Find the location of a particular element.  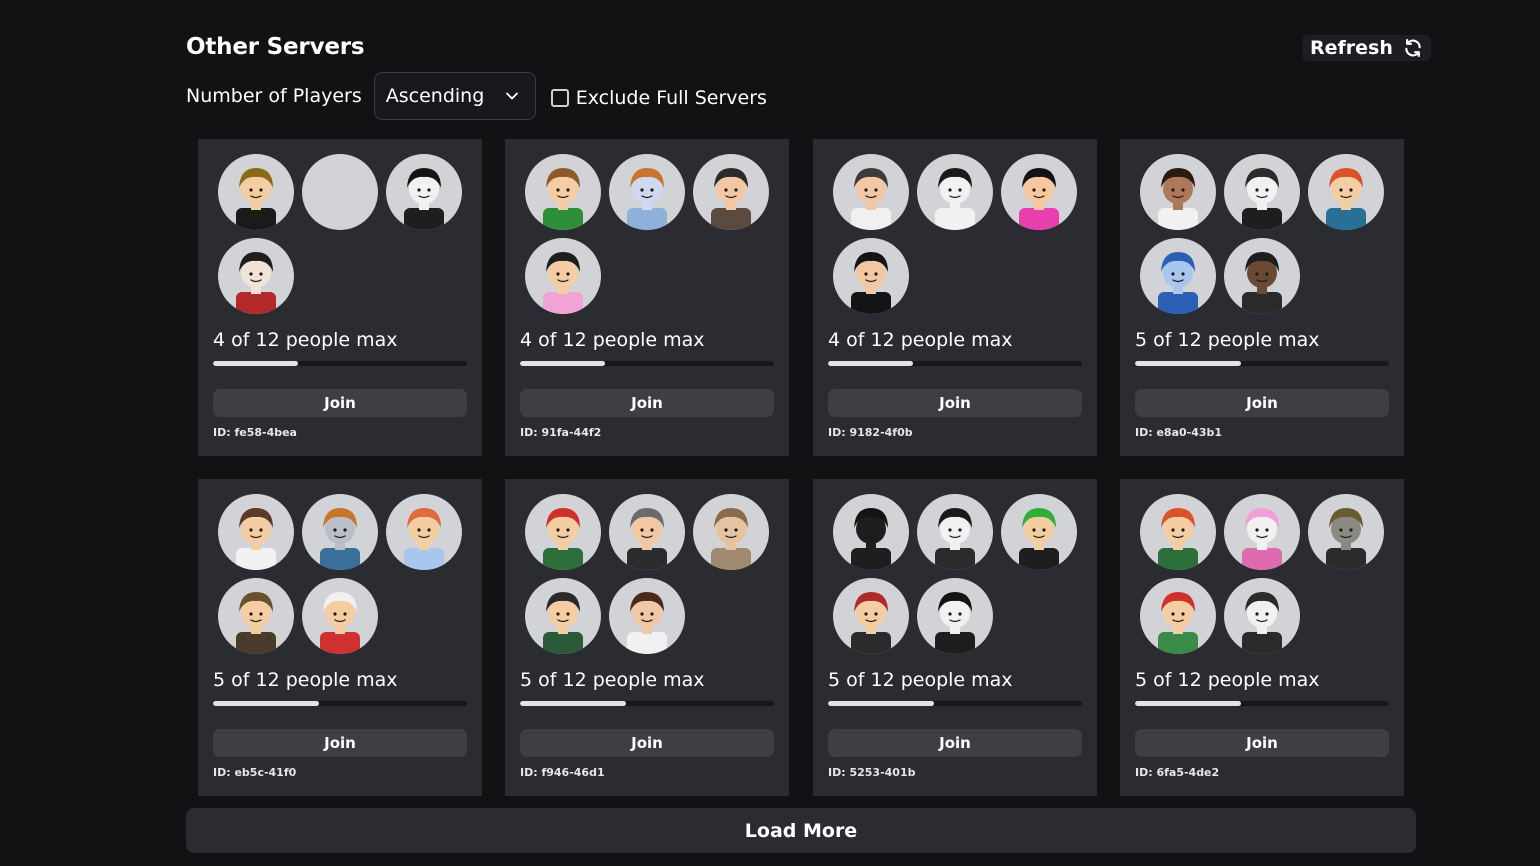

server-card: 5 of 12 people max Join ID: e8a0-43b1 is located at coordinates (1262, 297).